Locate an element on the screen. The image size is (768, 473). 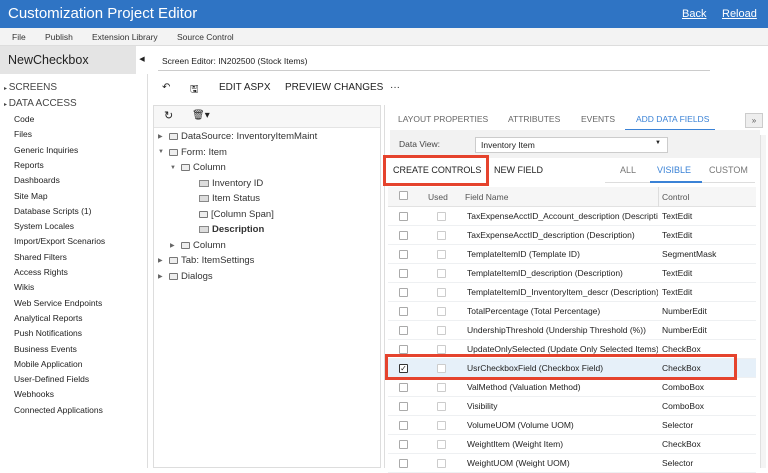
preview-changes-button: PREVIEW CHANGES is located at coordinates (334, 87).